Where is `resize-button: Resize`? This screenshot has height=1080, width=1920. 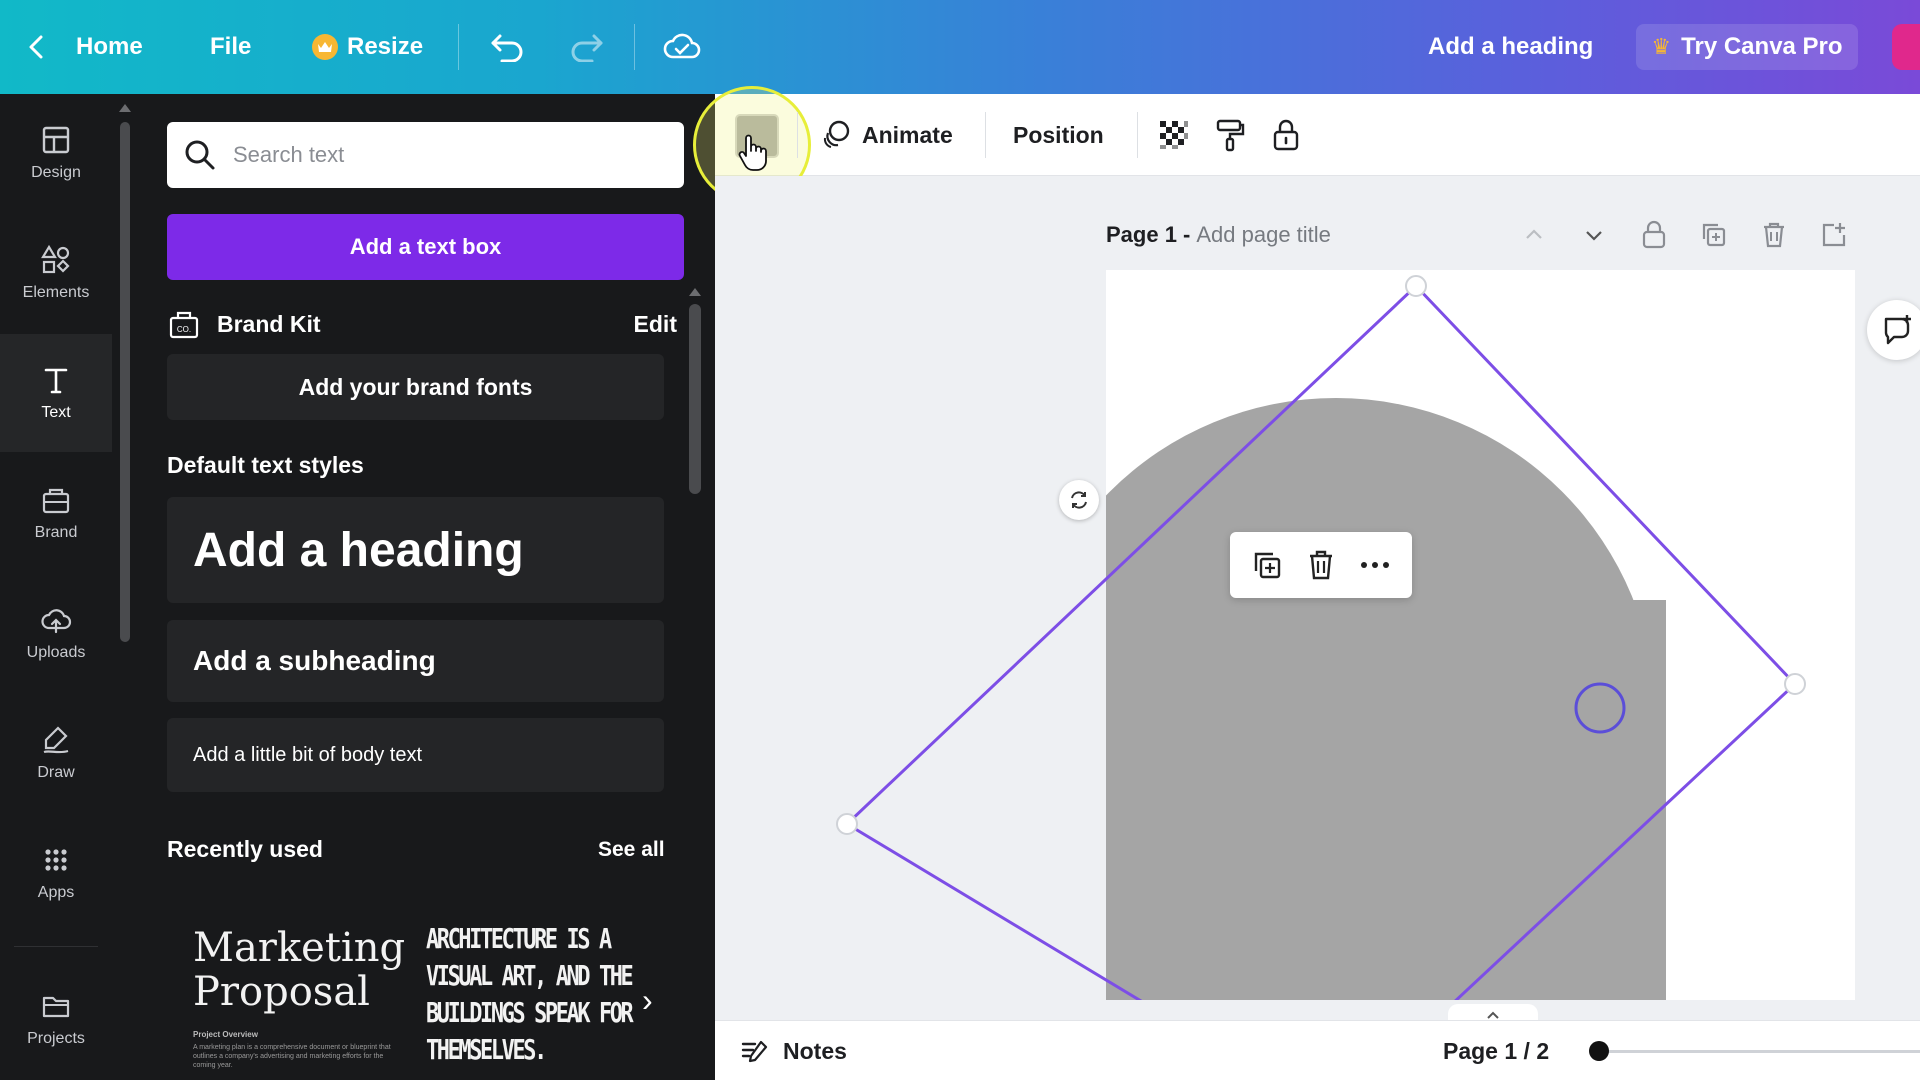
resize-button: Resize is located at coordinates (367, 47).